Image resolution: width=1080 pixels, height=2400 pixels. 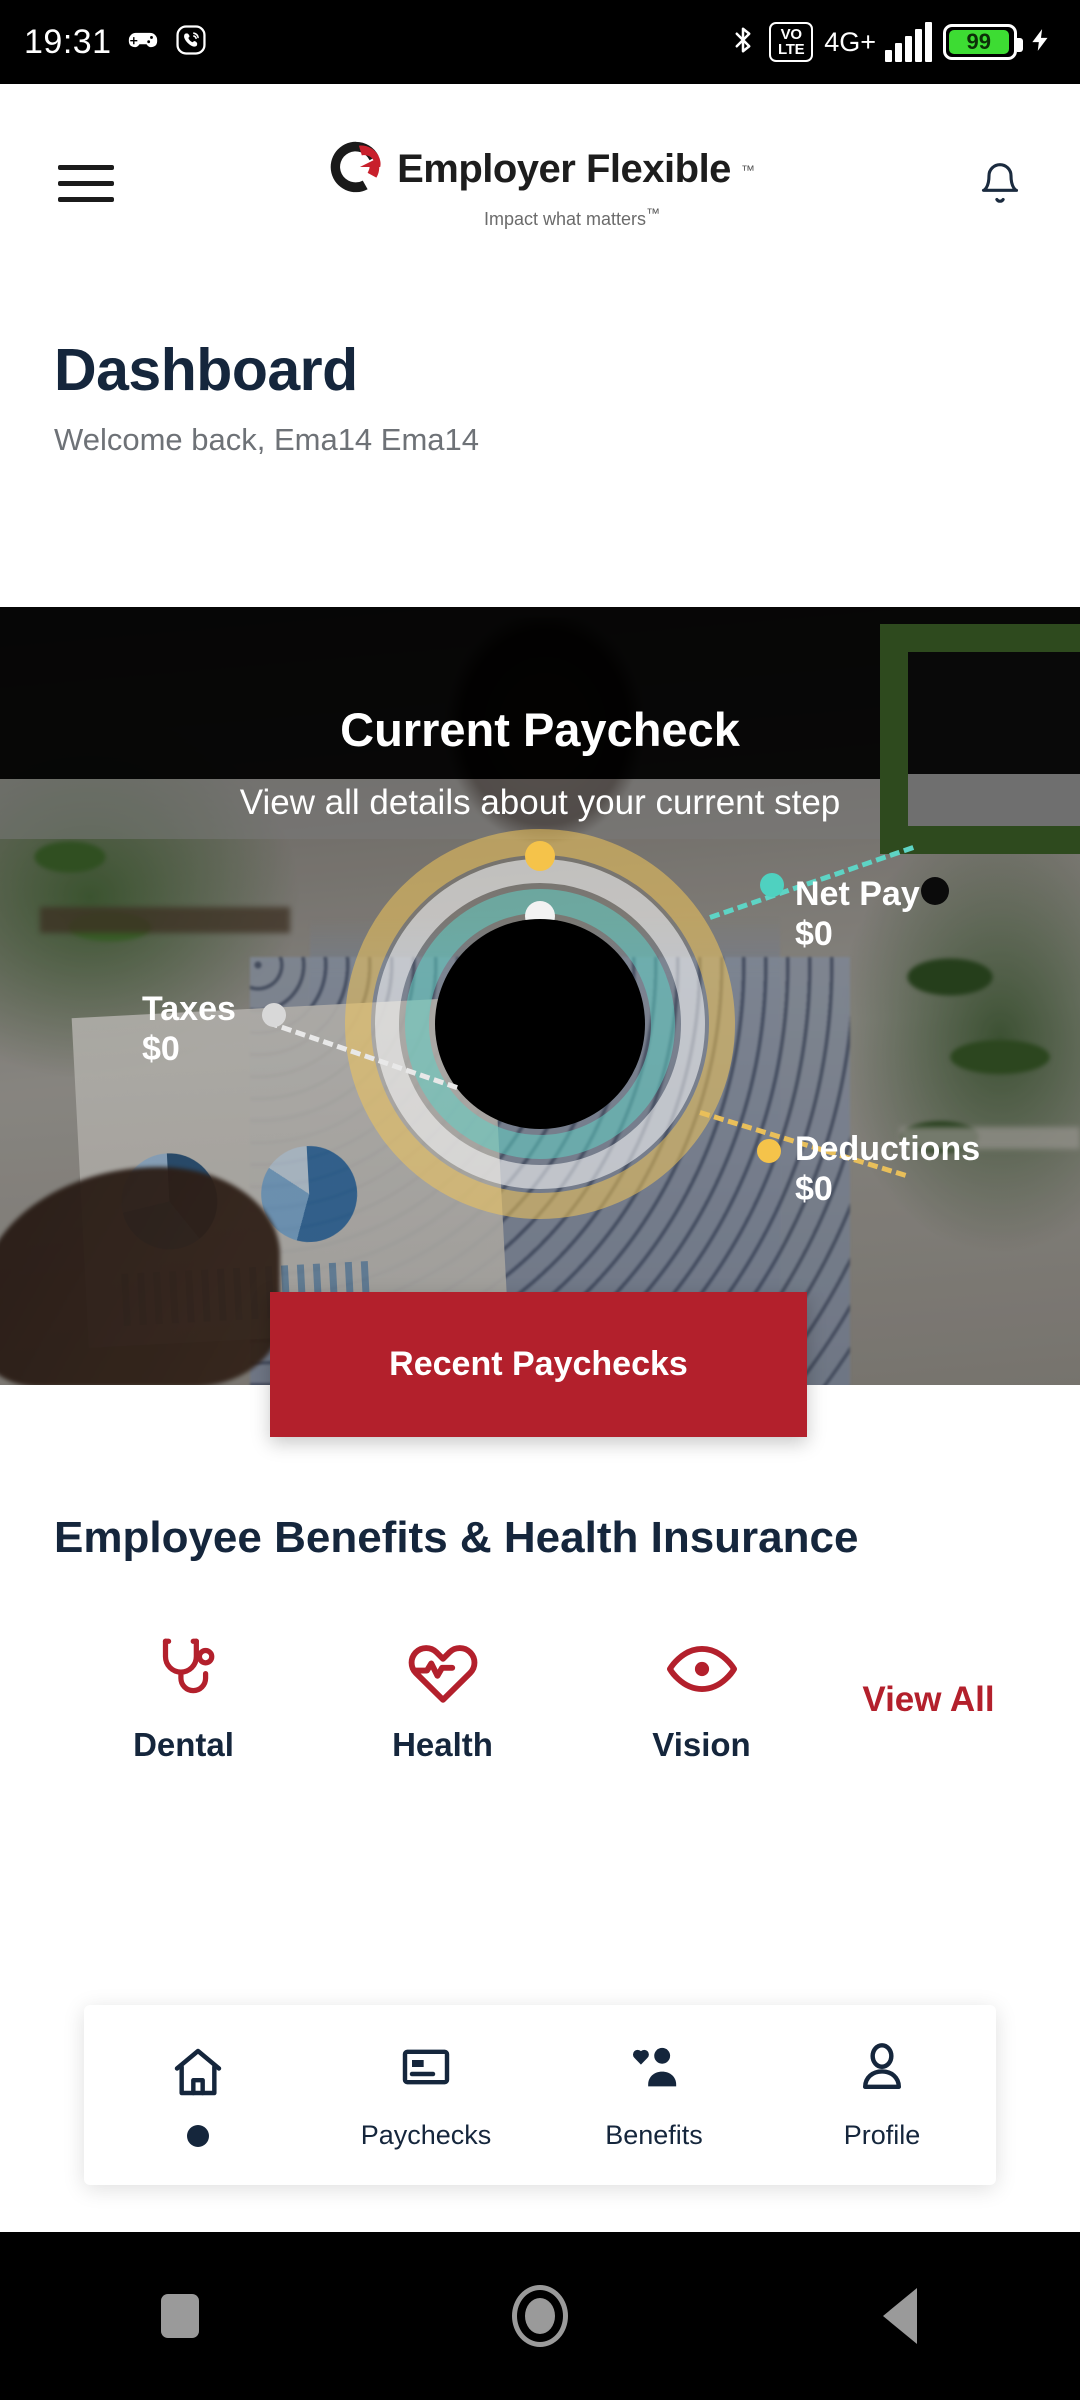 I want to click on volte-top: VO, so click(x=791, y=34).